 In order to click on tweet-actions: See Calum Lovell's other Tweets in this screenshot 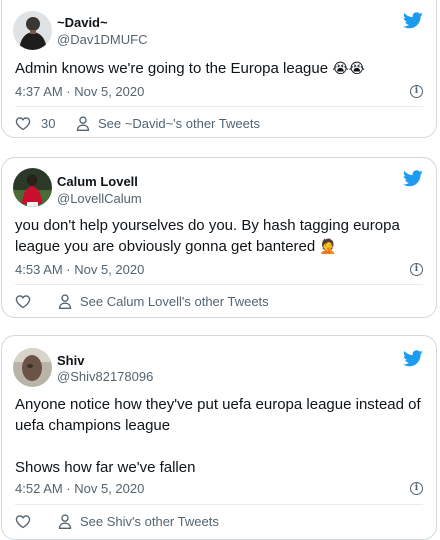, I will do `click(219, 304)`.